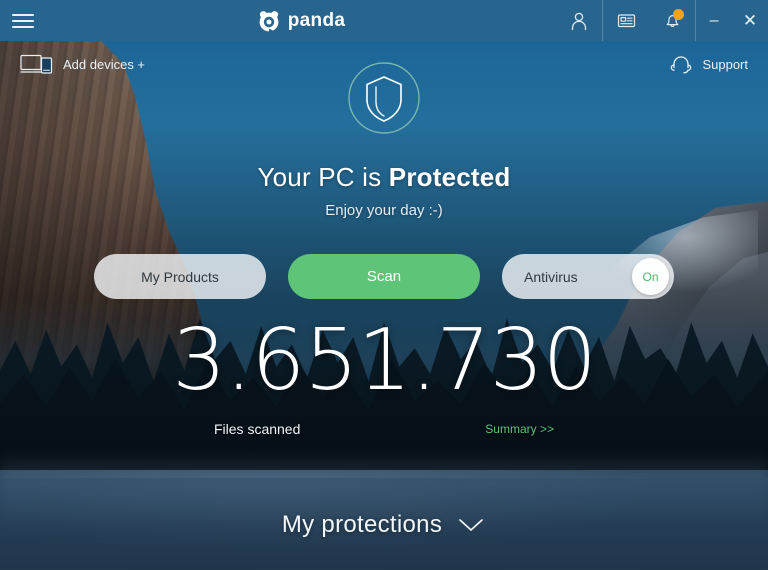 The image size is (768, 570). I want to click on my-protections-label: My protections, so click(362, 524).